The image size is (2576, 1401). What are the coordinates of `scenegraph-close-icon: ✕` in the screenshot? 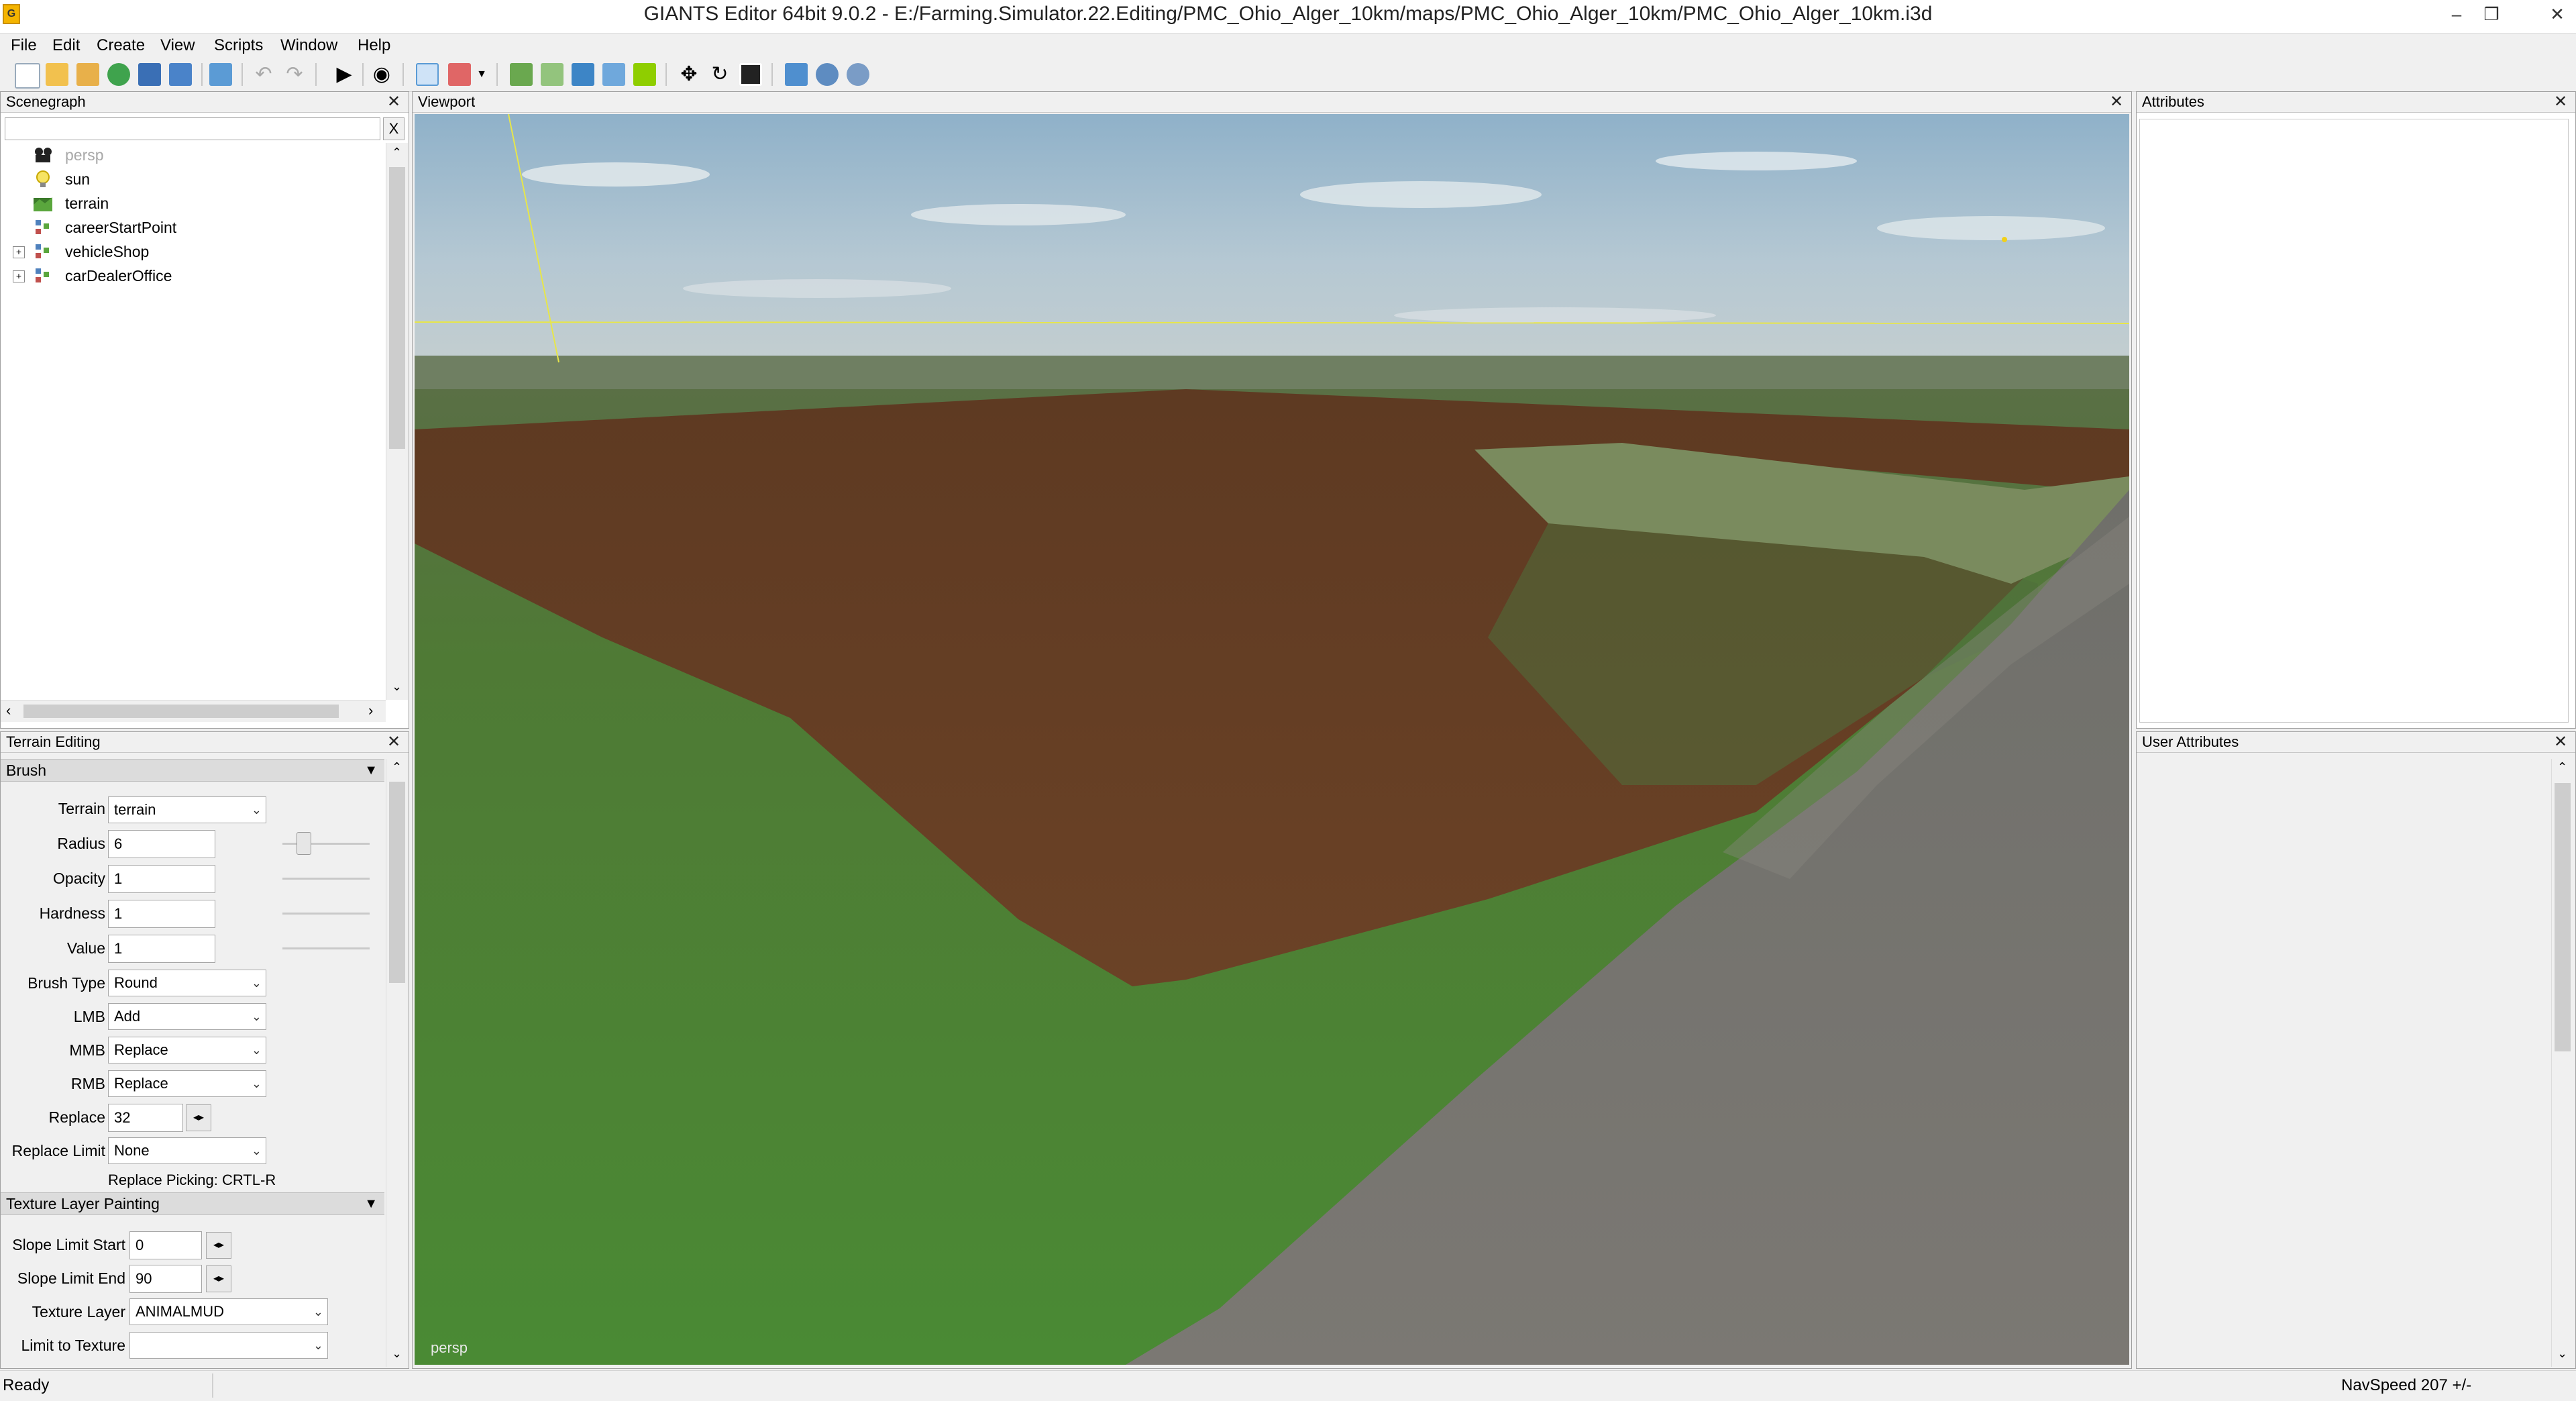 It's located at (394, 102).